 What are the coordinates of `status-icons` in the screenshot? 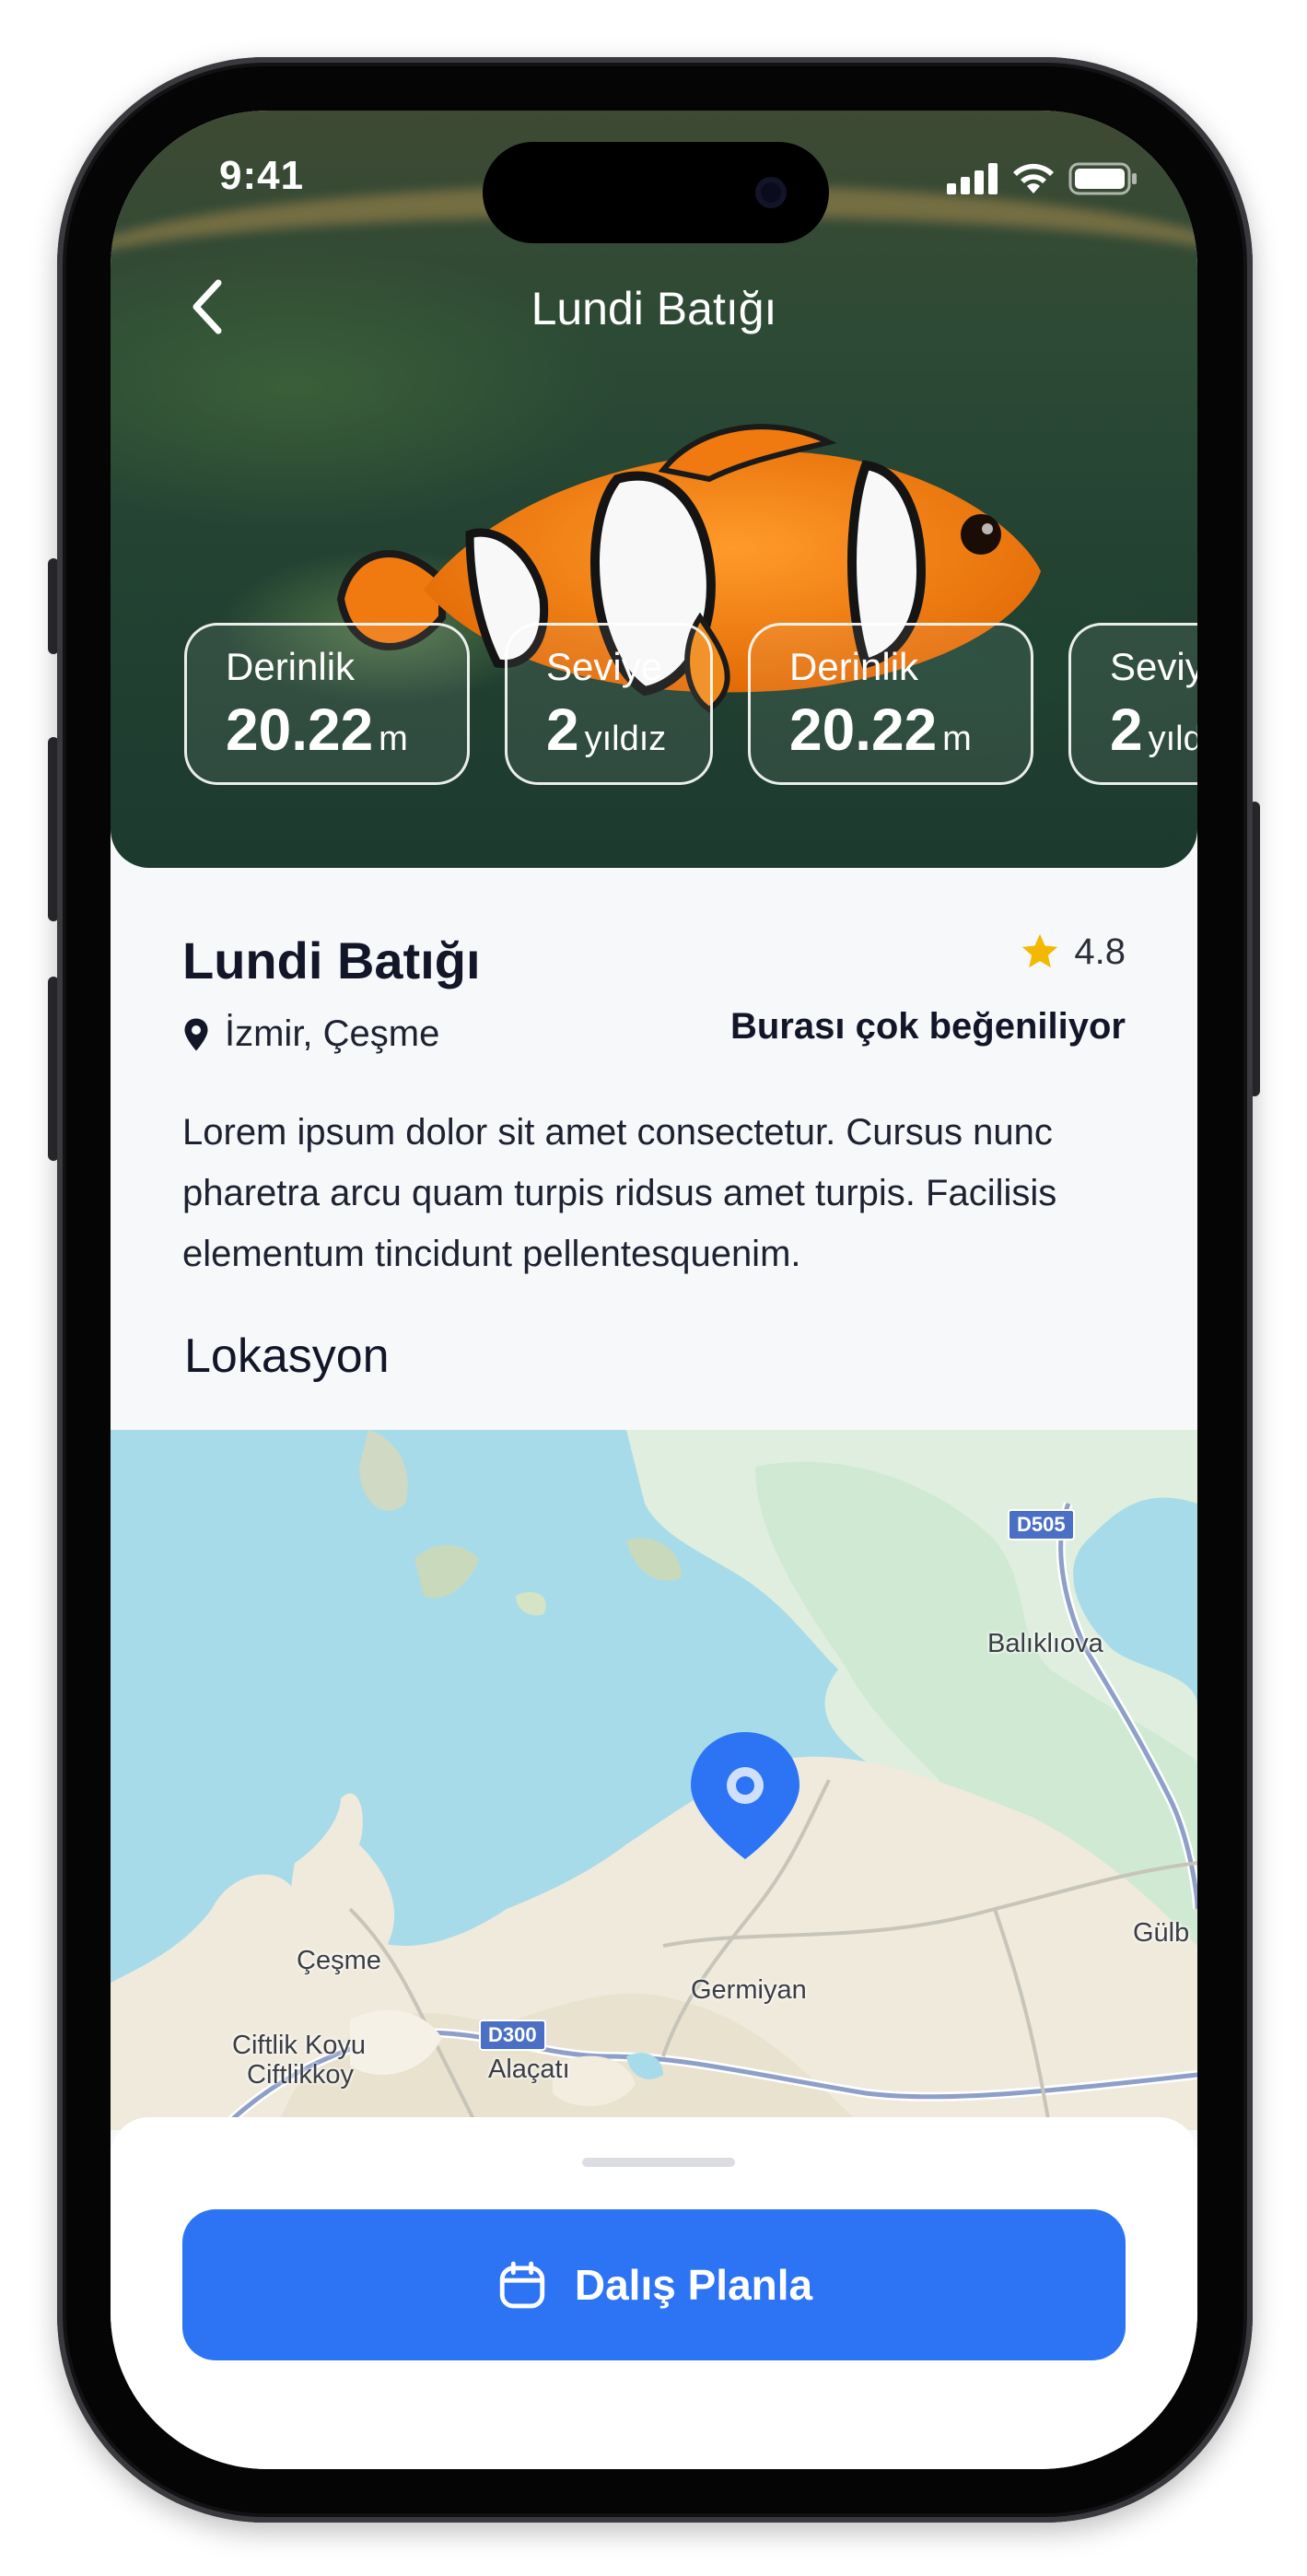 It's located at (1042, 179).